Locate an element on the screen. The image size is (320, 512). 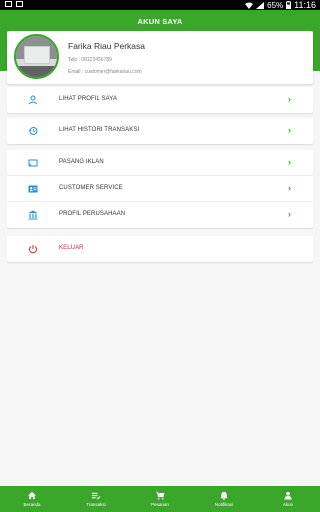
menu-item-label: LIHAT PROFIL SAYA is located at coordinates (88, 99).